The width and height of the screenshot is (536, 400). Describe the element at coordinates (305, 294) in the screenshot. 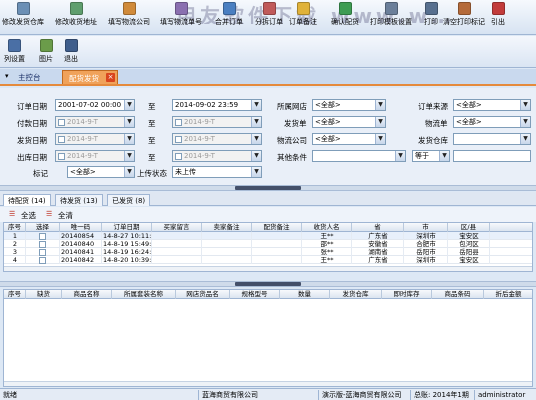

I see `column-header: 数量` at that location.